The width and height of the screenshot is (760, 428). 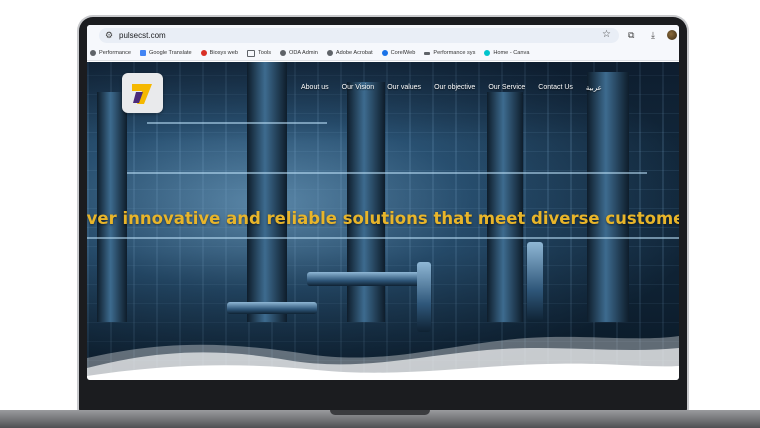 I want to click on canva-icon, so click(x=487, y=53).